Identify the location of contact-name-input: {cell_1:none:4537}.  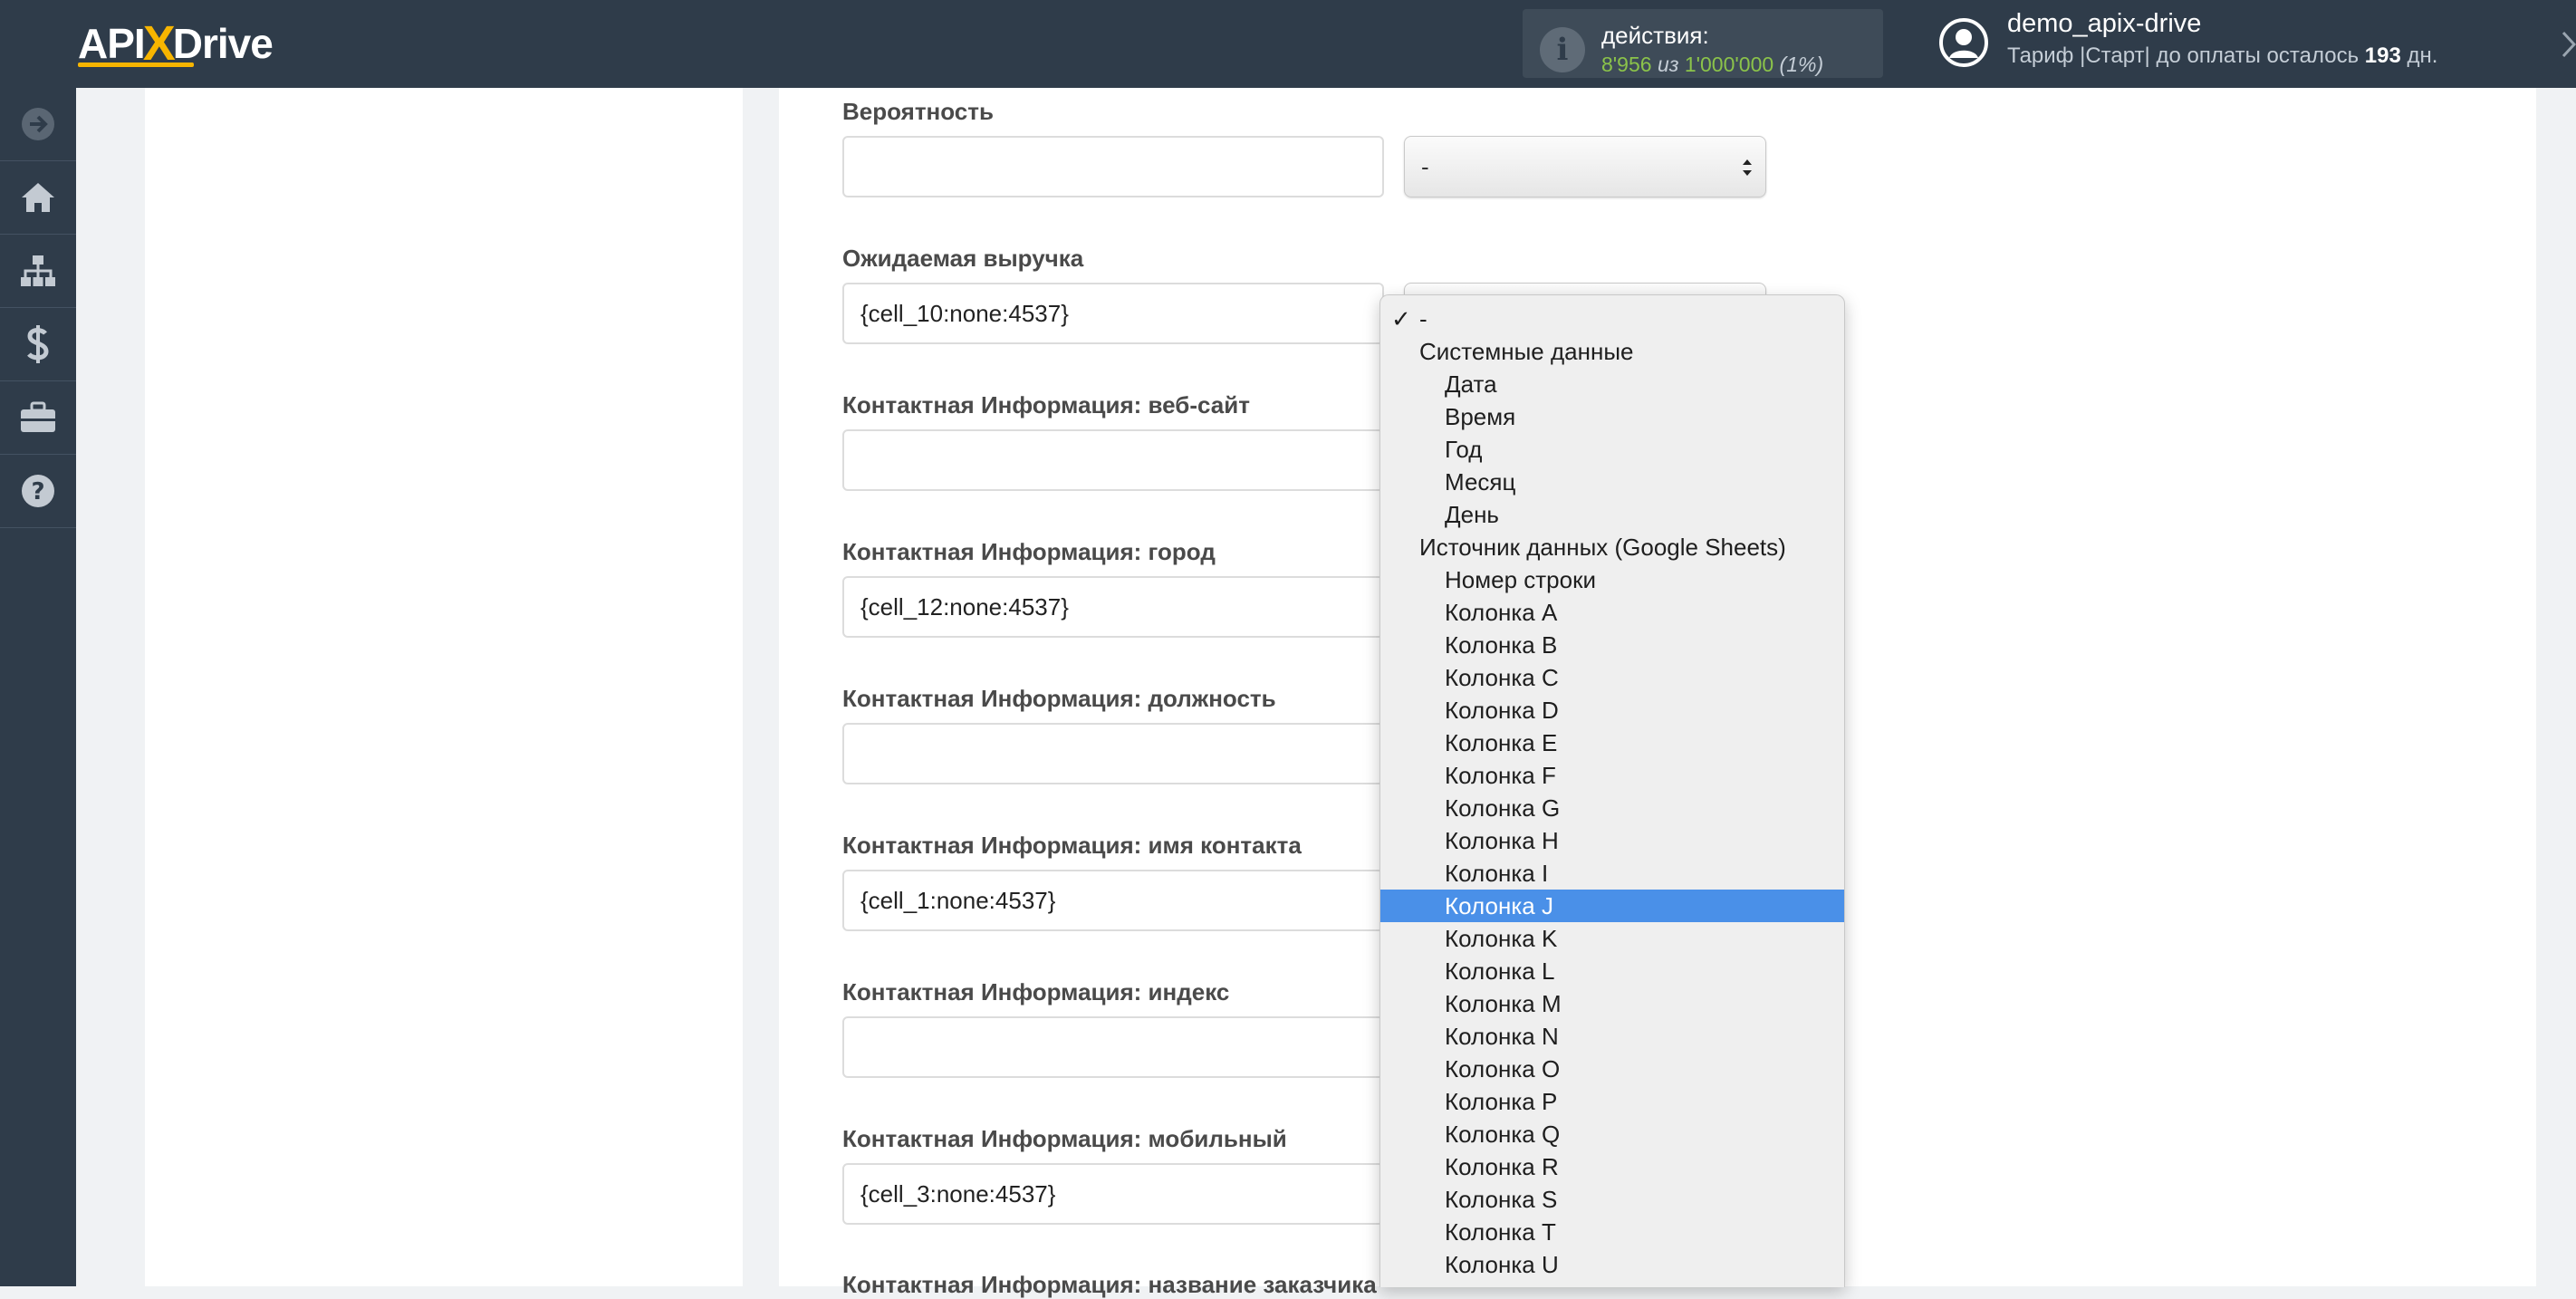
(1113, 900).